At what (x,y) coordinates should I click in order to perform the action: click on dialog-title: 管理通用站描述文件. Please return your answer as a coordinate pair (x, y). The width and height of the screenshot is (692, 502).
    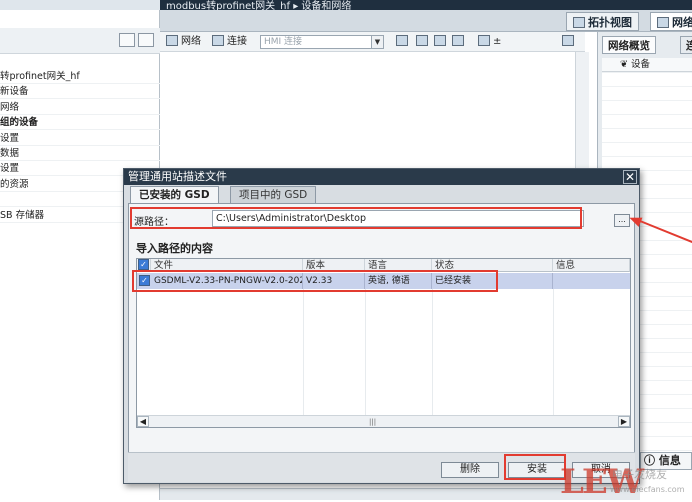
    Looking at the image, I should click on (177, 176).